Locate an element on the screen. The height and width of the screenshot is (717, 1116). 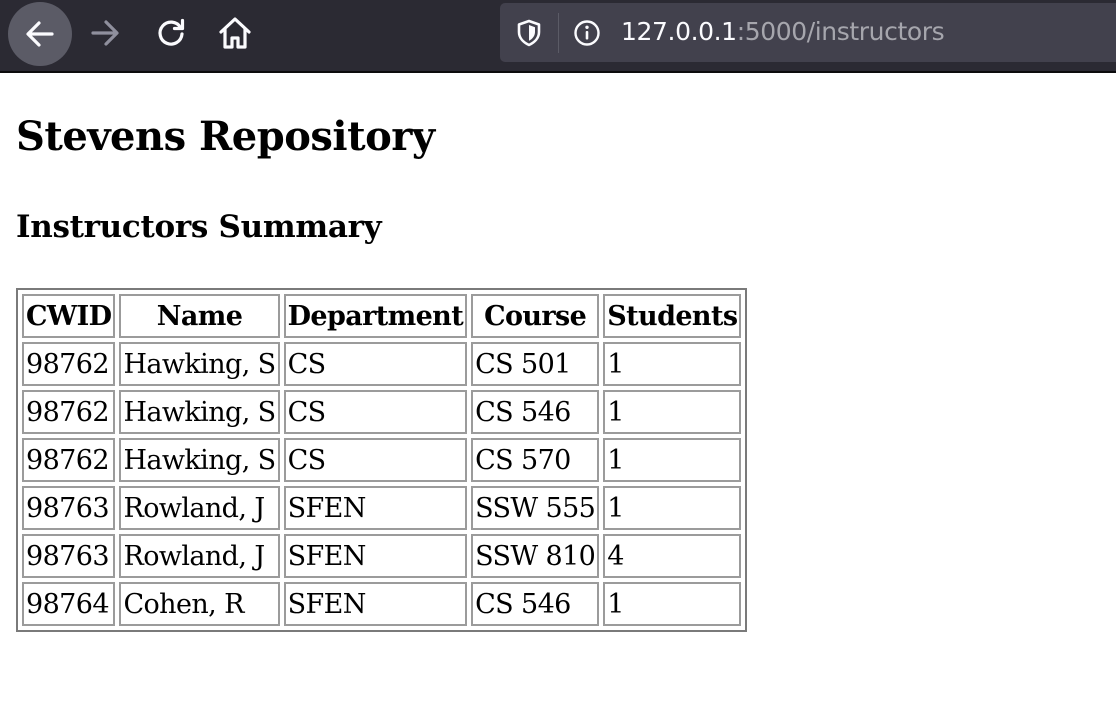
site-info-button is located at coordinates (587, 33).